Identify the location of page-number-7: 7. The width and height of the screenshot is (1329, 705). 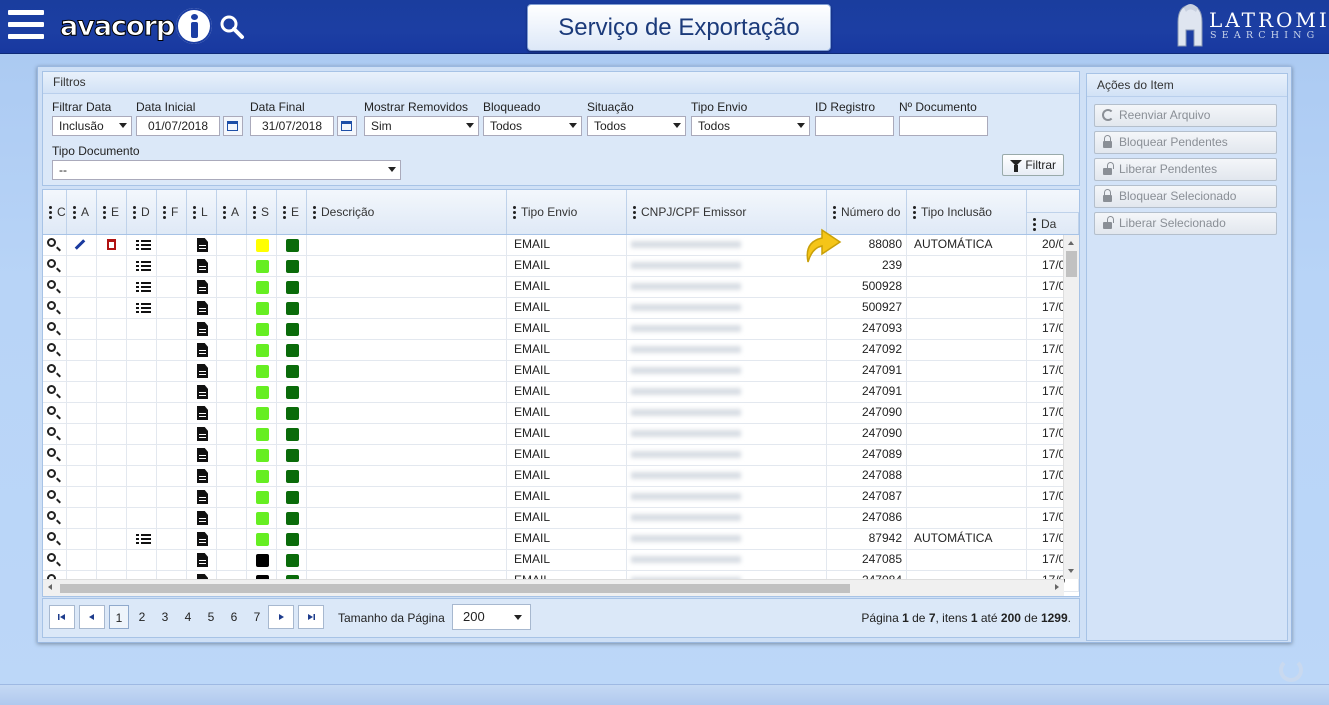
(257, 617).